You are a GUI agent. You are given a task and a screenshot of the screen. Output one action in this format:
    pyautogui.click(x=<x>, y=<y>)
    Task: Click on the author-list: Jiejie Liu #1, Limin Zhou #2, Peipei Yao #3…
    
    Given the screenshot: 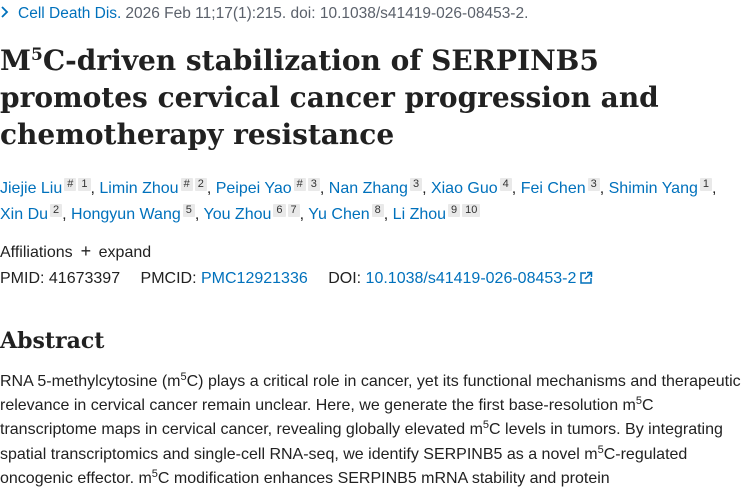 What is the action you would take?
    pyautogui.click(x=372, y=202)
    